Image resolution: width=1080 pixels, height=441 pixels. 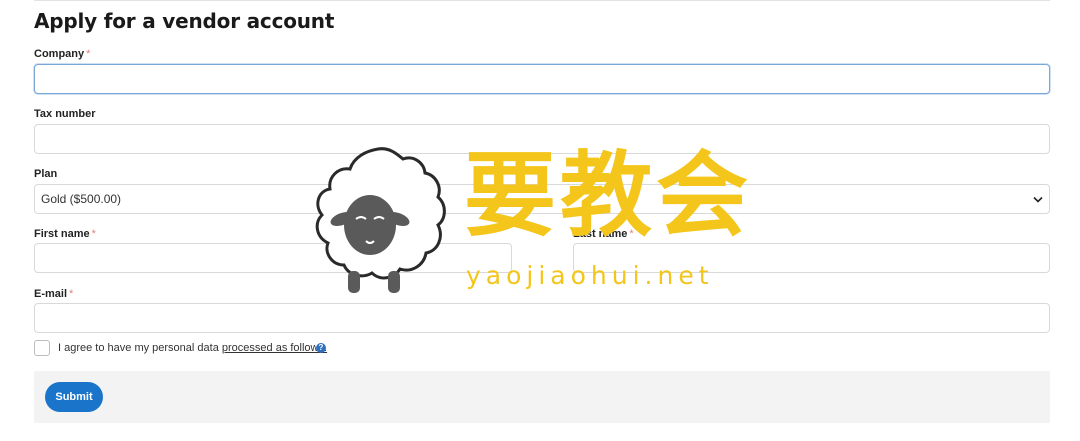 What do you see at coordinates (273, 258) in the screenshot?
I see `first-name-input` at bounding box center [273, 258].